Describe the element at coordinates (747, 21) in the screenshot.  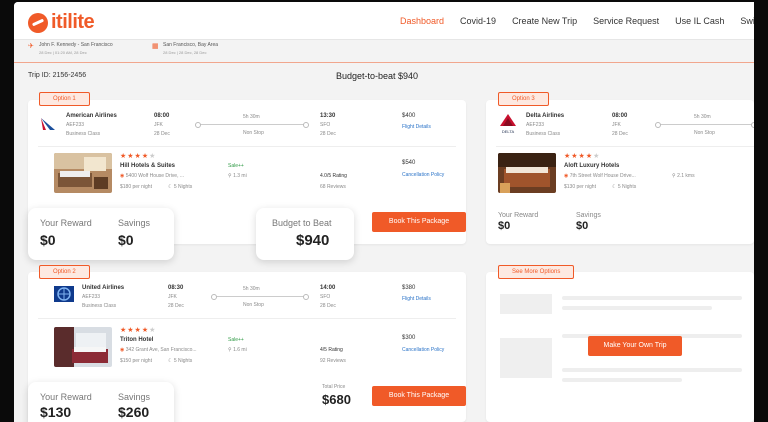
I see `nav-switch: Switch` at that location.